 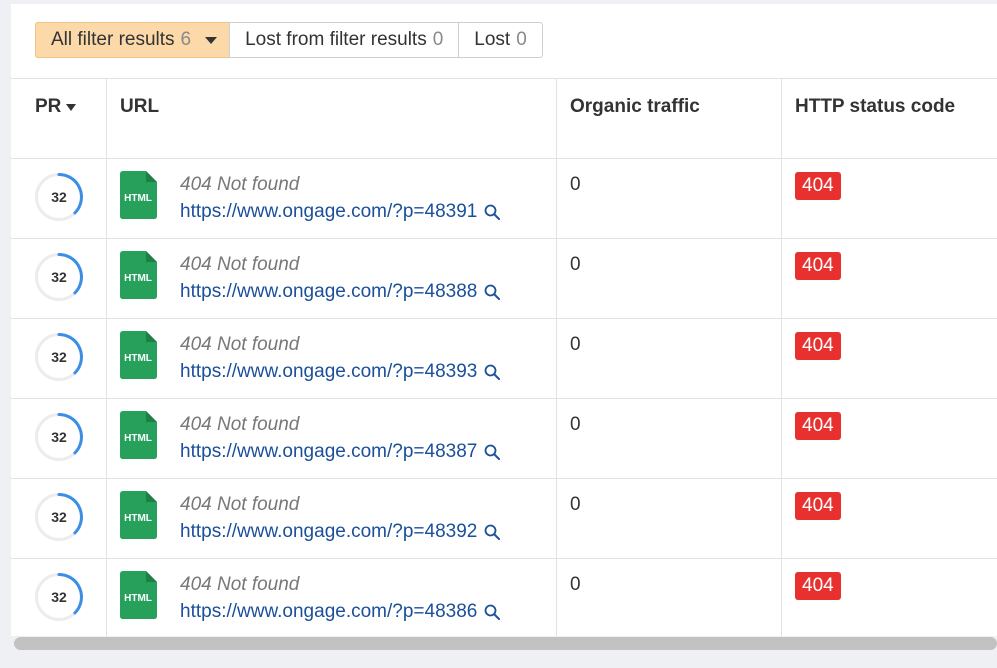 I want to click on sort-desc-icon, so click(x=71, y=107).